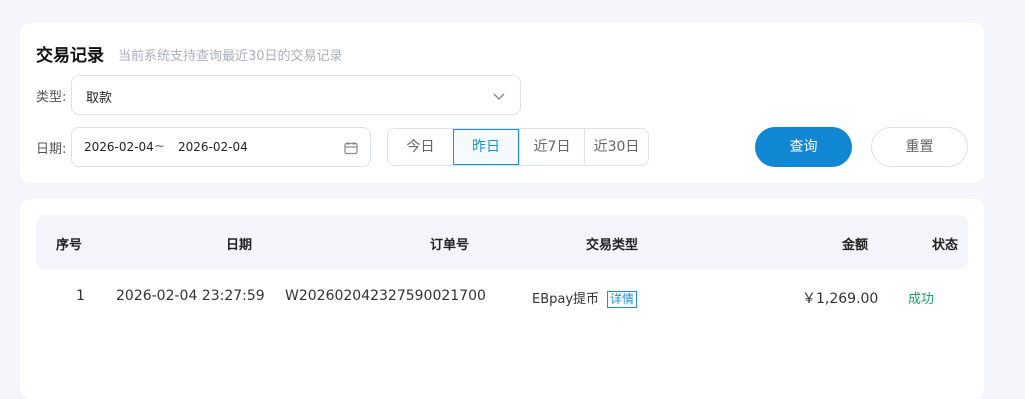  What do you see at coordinates (945, 245) in the screenshot?
I see `header-status: 状态` at bounding box center [945, 245].